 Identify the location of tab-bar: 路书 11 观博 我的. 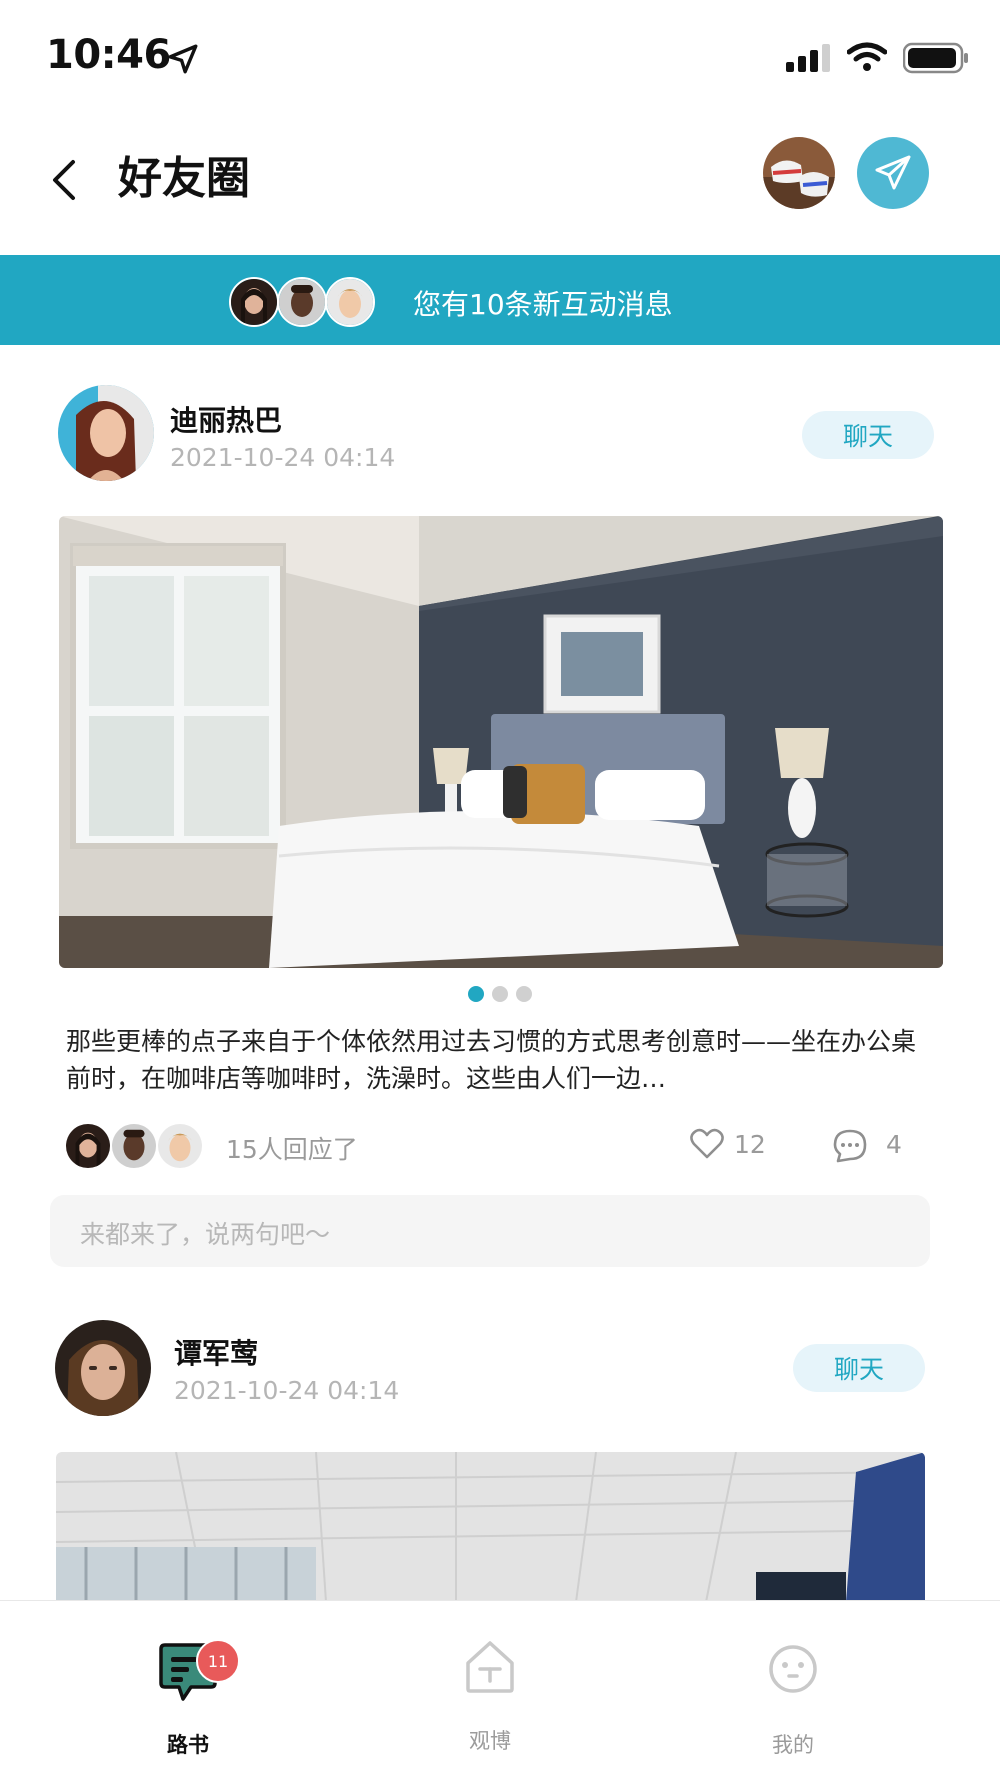
(500, 1689).